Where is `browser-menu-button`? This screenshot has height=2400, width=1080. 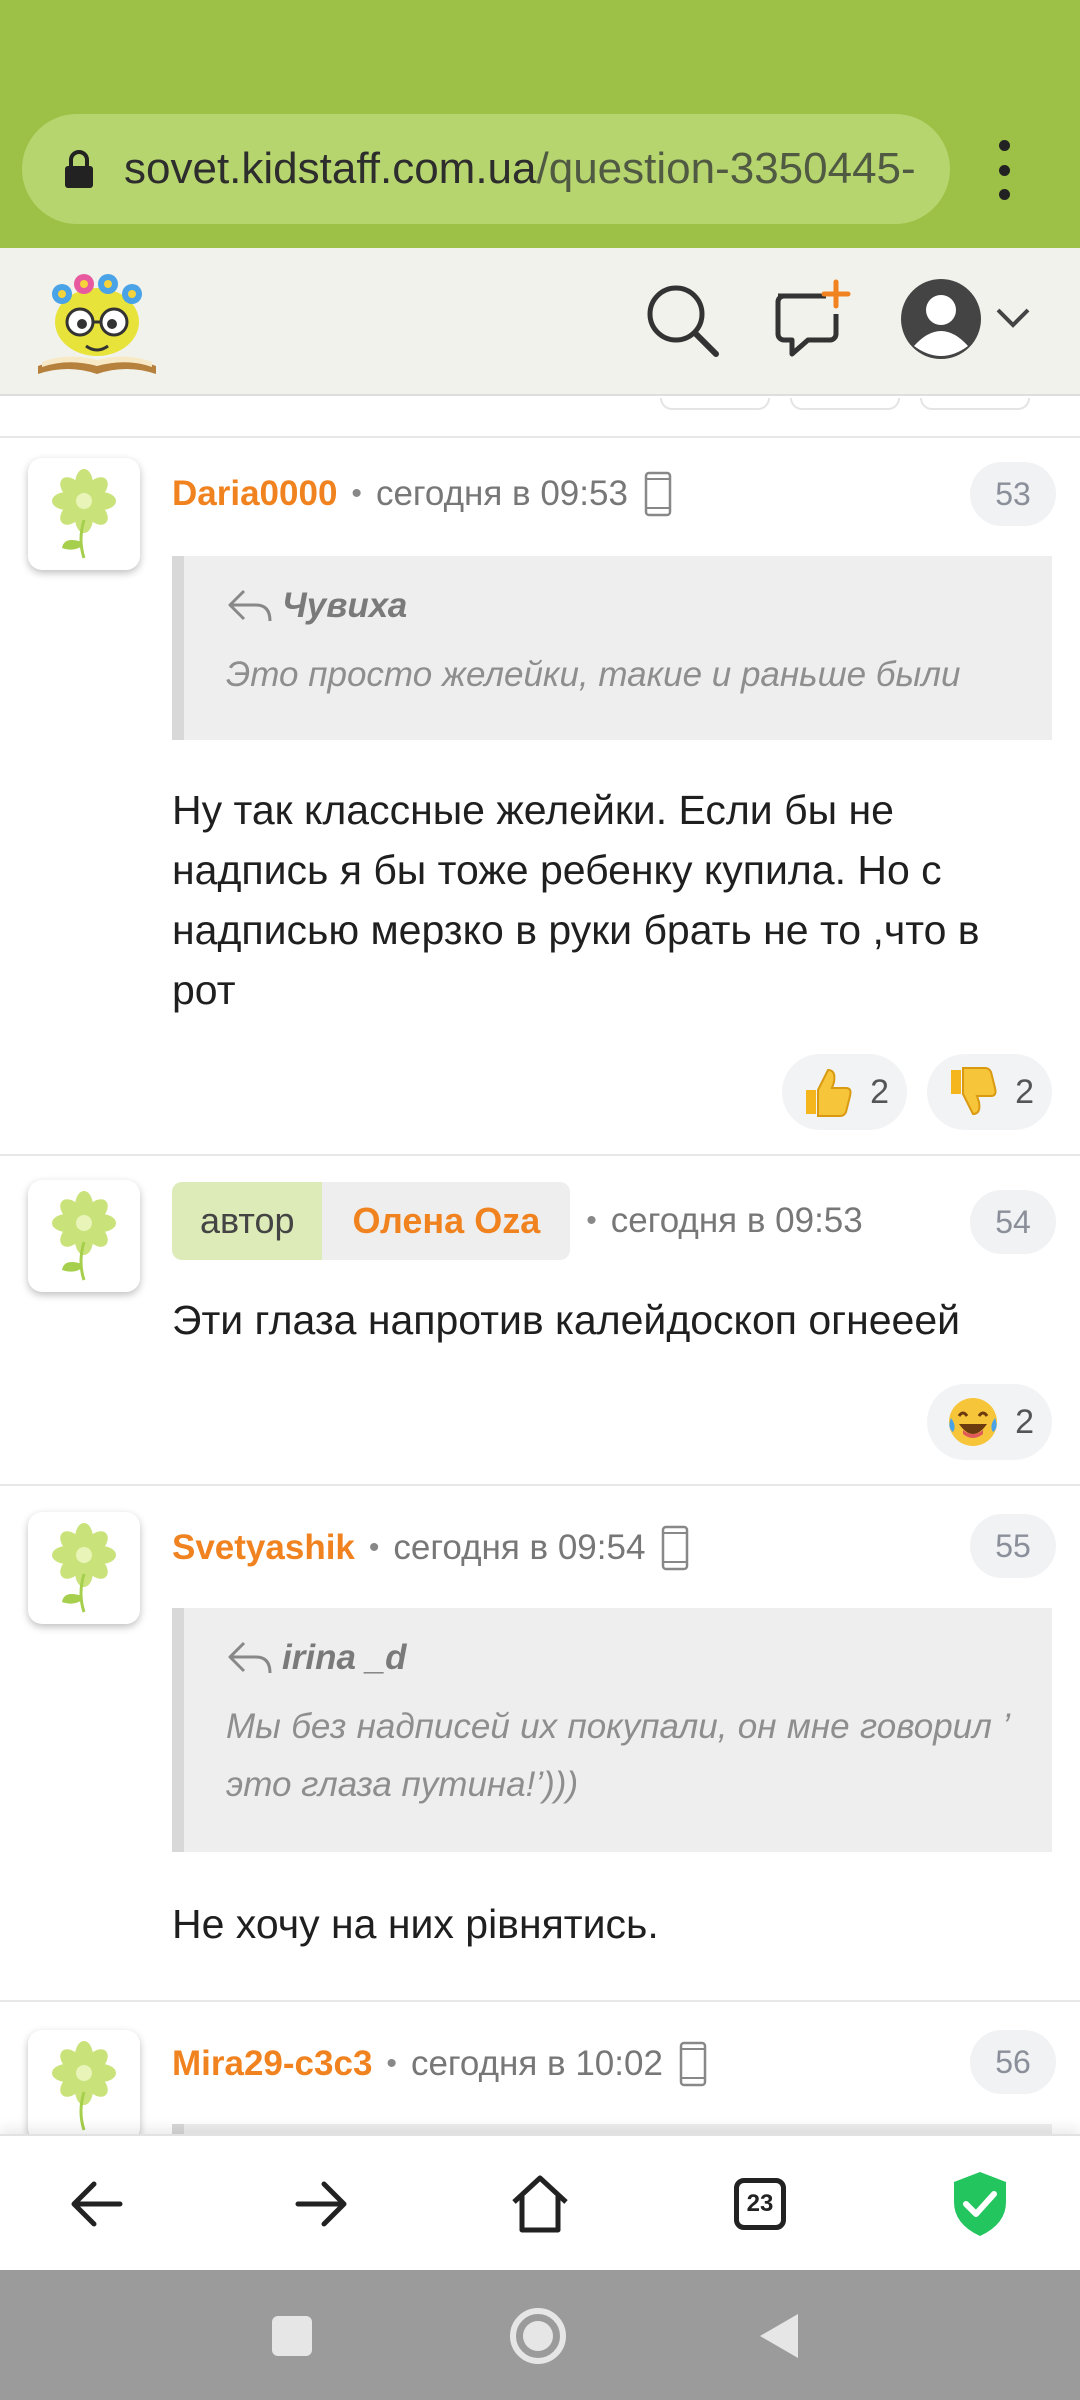
browser-menu-button is located at coordinates (1004, 170).